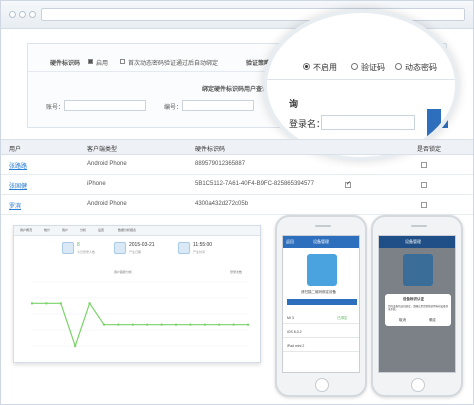 Image resolution: width=474 pixels, height=405 pixels. I want to click on series-line, so click(140, 324).